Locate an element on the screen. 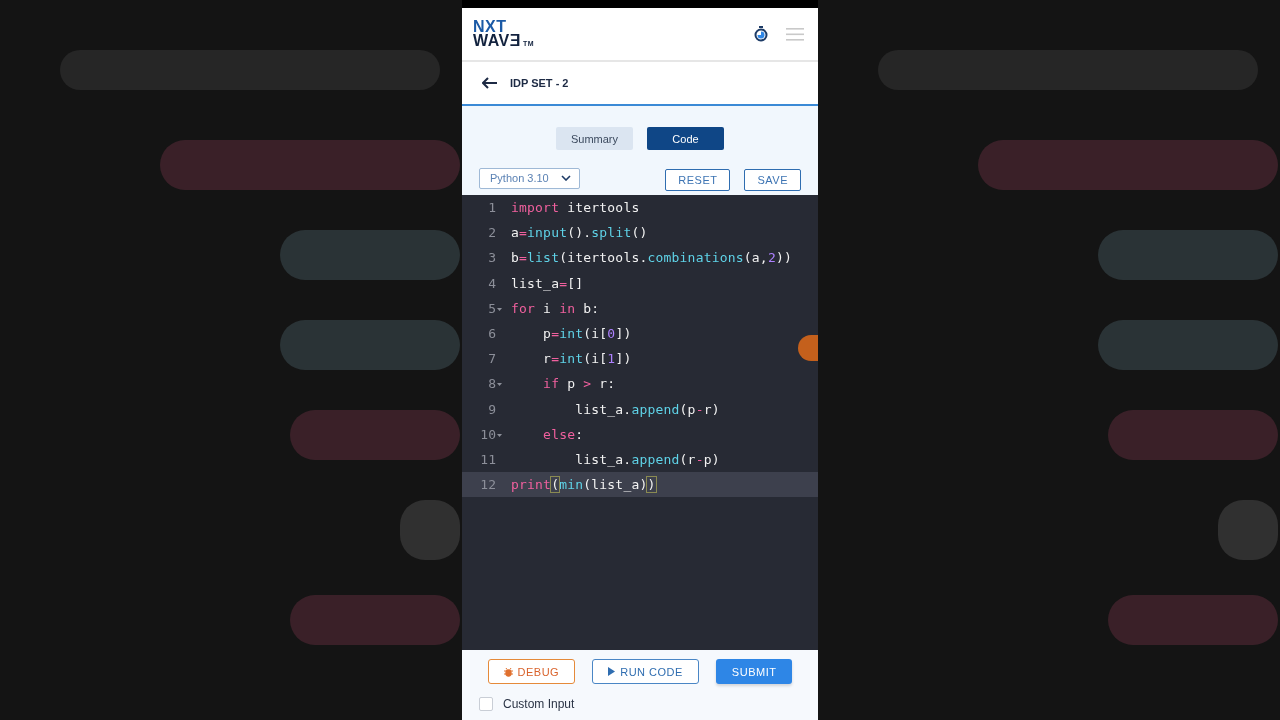 The width and height of the screenshot is (1280, 720). line-number: 4 is located at coordinates (491, 283).